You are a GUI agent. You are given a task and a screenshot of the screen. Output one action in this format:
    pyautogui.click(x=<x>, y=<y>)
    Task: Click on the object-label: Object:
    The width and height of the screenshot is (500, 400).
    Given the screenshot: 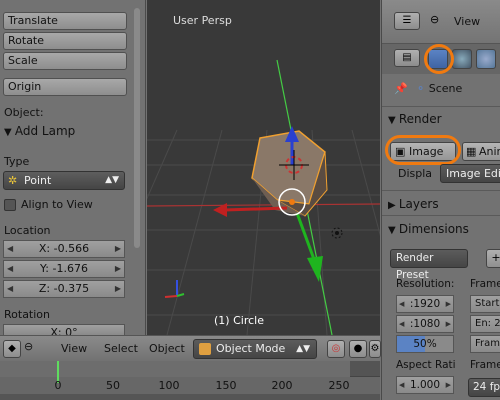 What is the action you would take?
    pyautogui.click(x=24, y=112)
    